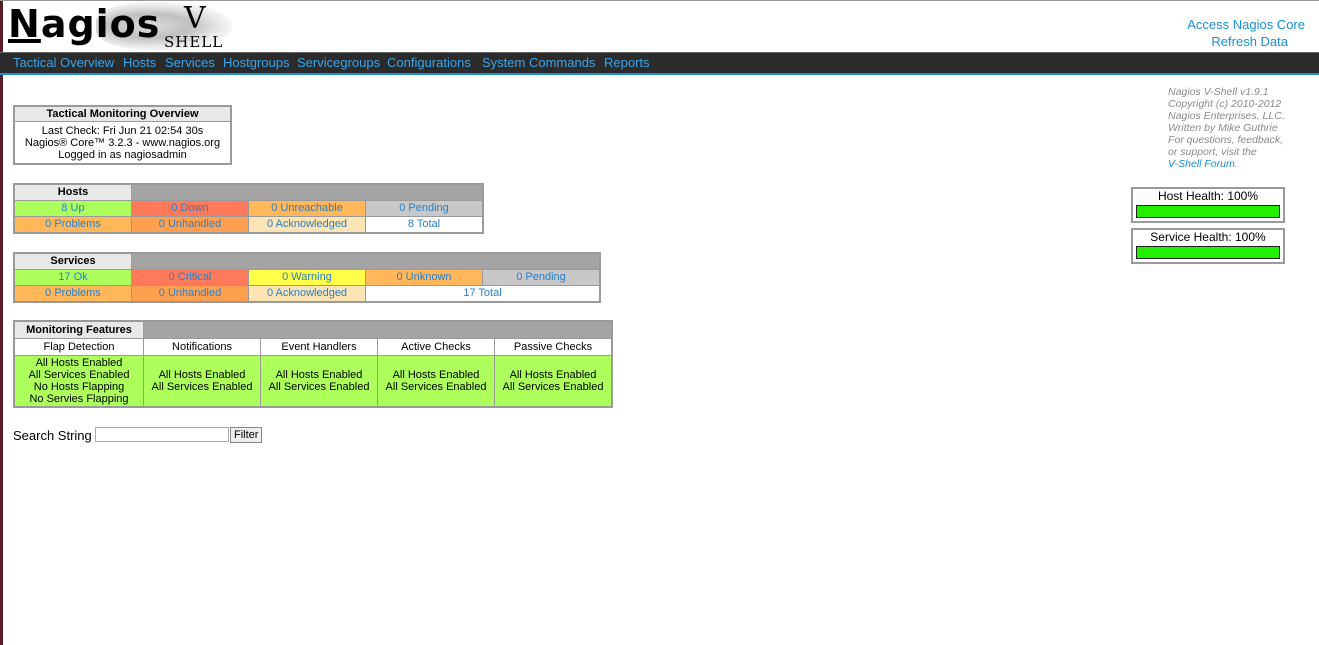  Describe the element at coordinates (1212, 152) in the screenshot. I see `info-support: or support, visit the` at that location.